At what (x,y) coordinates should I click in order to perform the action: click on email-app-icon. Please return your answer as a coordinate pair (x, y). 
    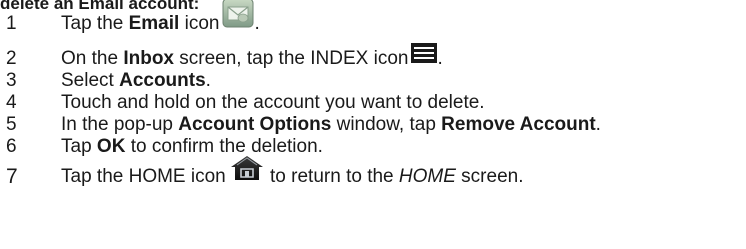
    Looking at the image, I should click on (238, 17).